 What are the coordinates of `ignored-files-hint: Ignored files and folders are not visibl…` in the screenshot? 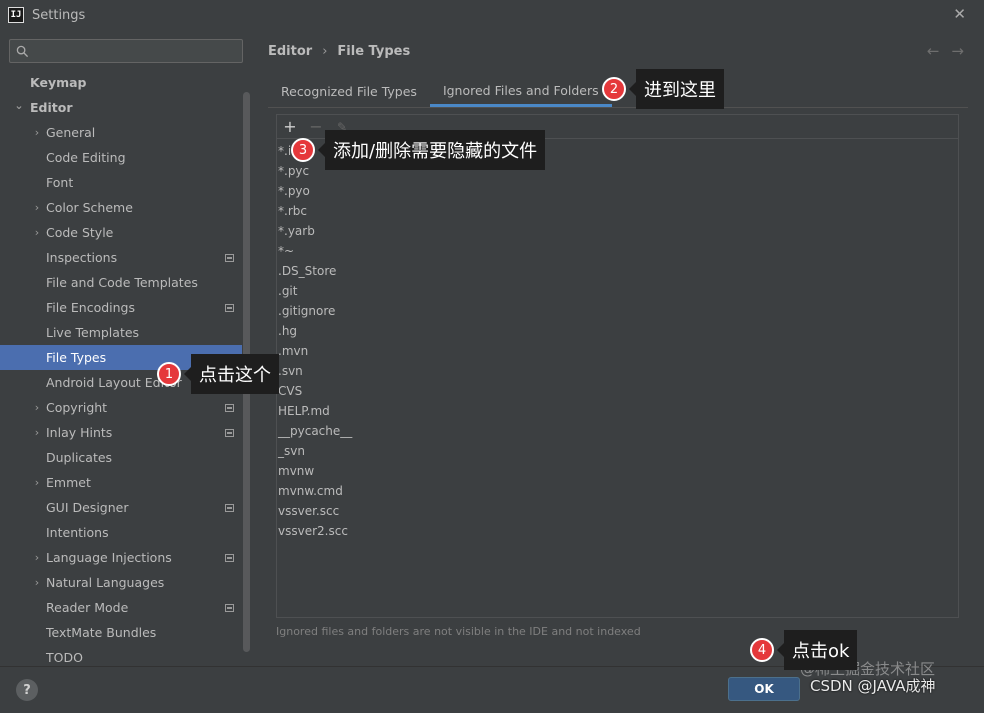 It's located at (458, 631).